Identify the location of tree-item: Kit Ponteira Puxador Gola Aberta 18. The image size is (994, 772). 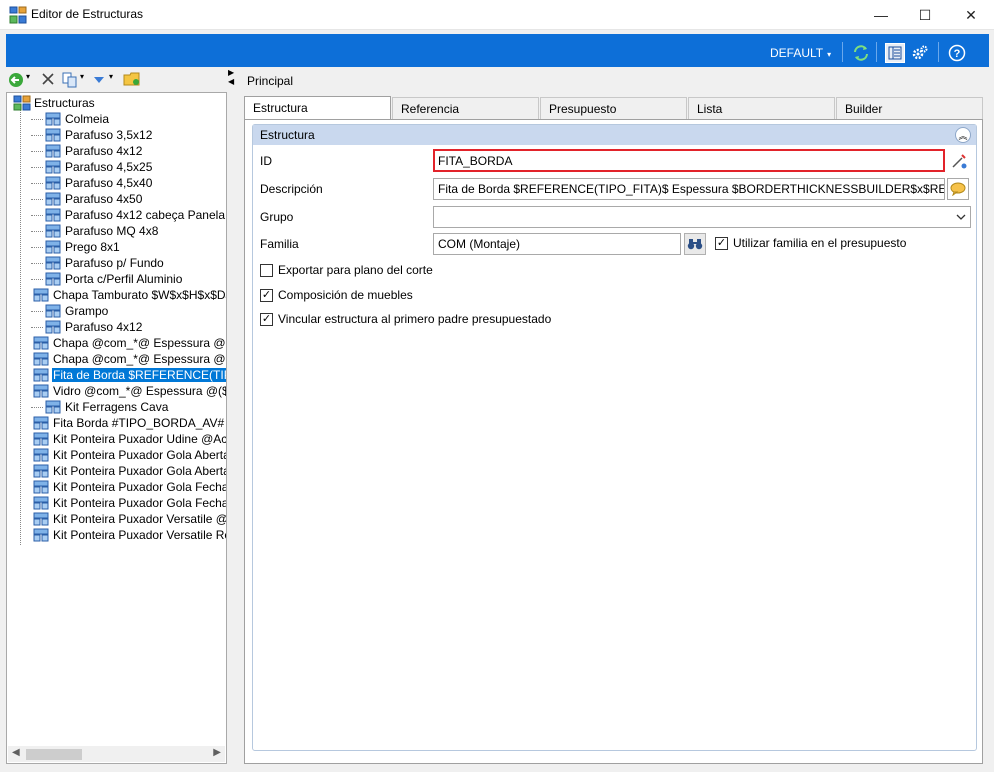
(128, 471).